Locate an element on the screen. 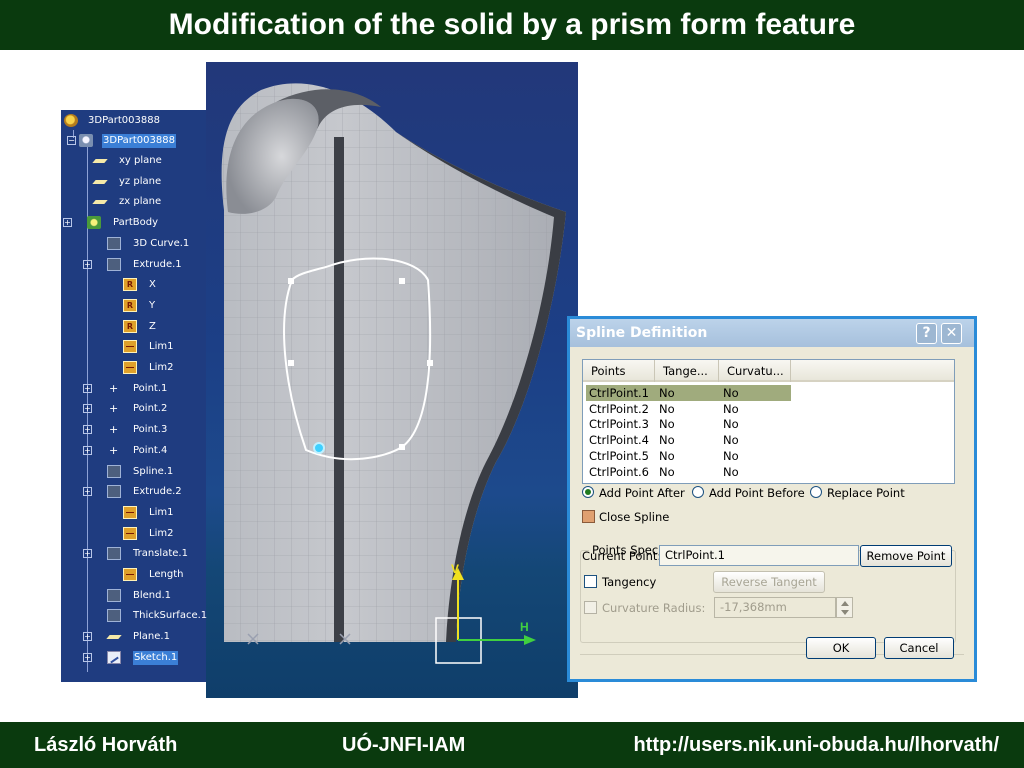  cell-point: CtrlPoint.2 is located at coordinates (619, 408).